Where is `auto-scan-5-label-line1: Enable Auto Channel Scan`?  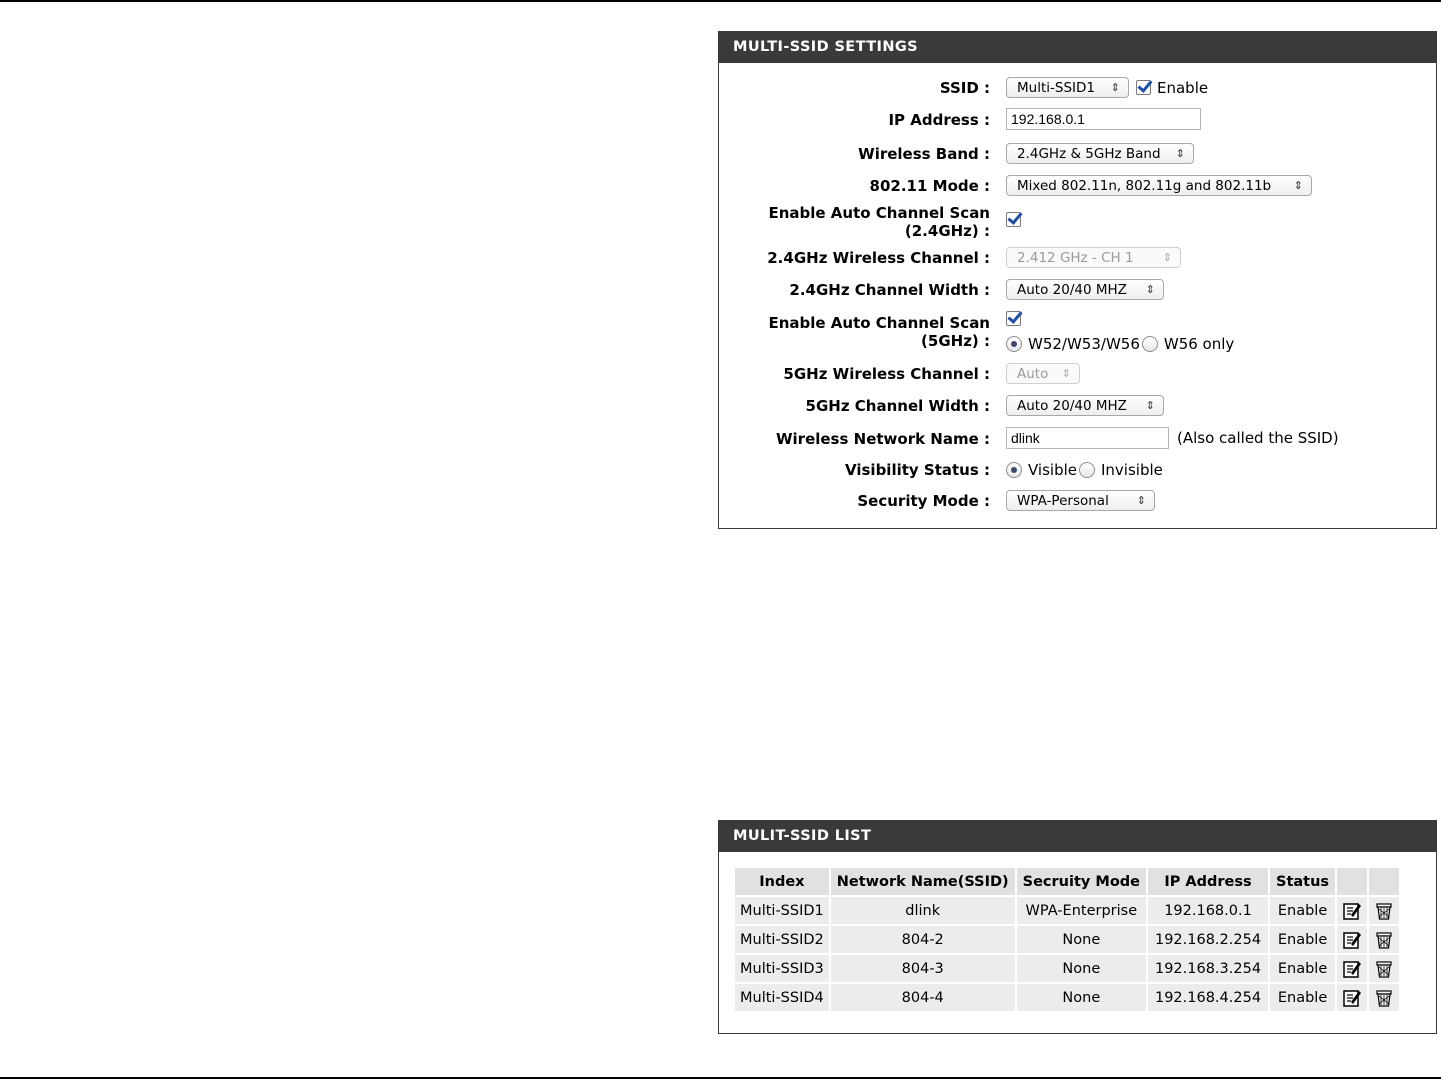 auto-scan-5-label-line1: Enable Auto Channel Scan is located at coordinates (879, 323).